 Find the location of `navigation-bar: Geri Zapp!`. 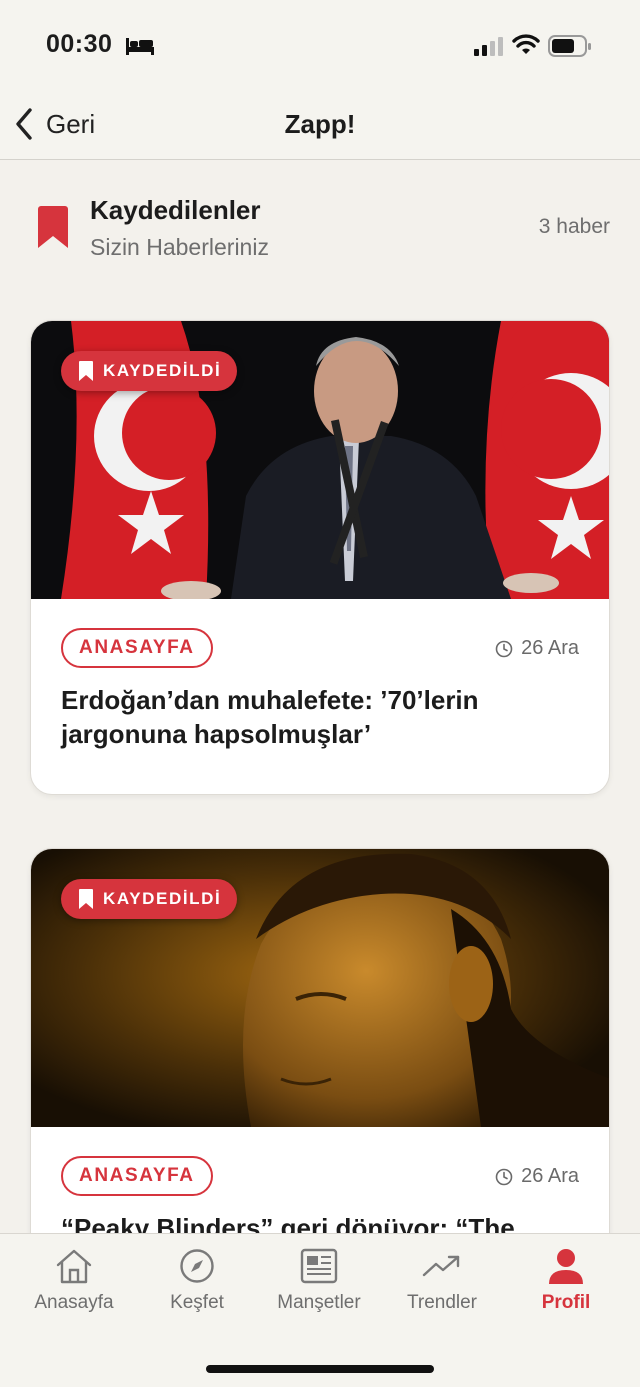

navigation-bar: Geri Zapp! is located at coordinates (320, 125).